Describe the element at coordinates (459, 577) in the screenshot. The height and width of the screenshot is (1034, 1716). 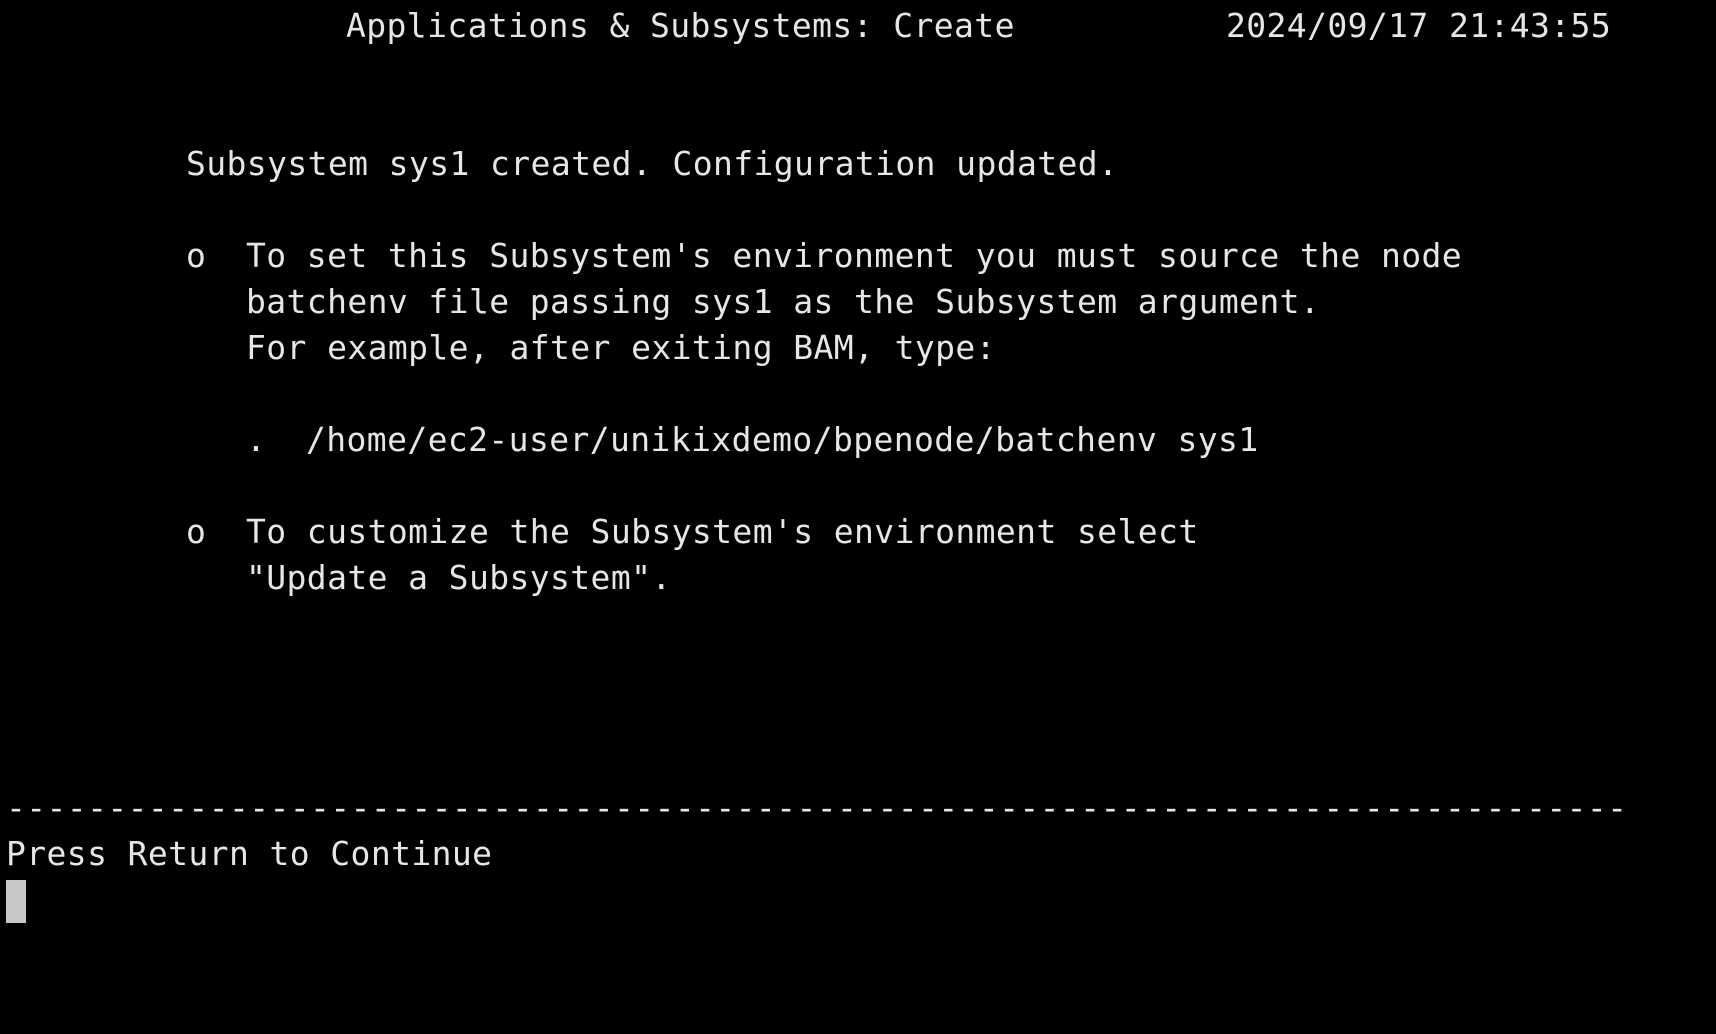
I see `note-2-line-2: "Update a Subsystem".` at that location.